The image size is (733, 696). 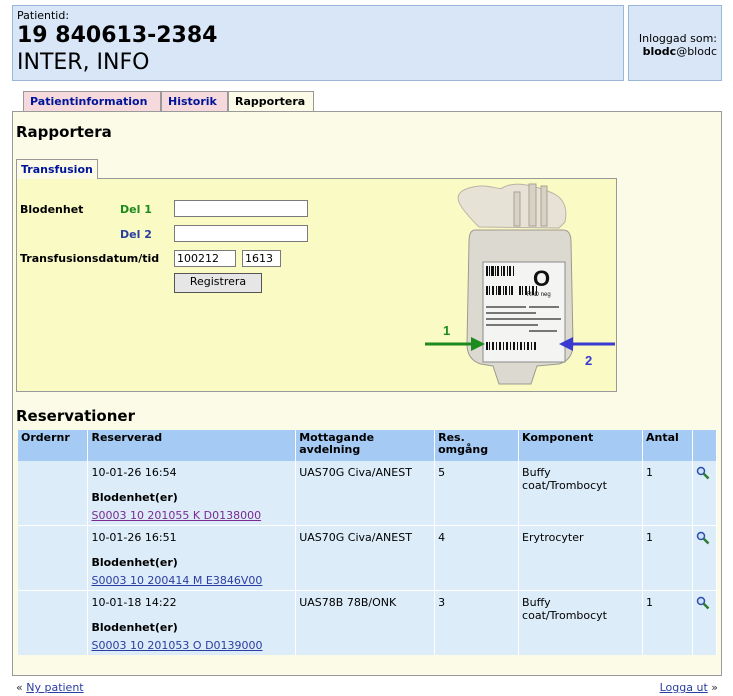 What do you see at coordinates (705, 445) in the screenshot?
I see `col-action` at bounding box center [705, 445].